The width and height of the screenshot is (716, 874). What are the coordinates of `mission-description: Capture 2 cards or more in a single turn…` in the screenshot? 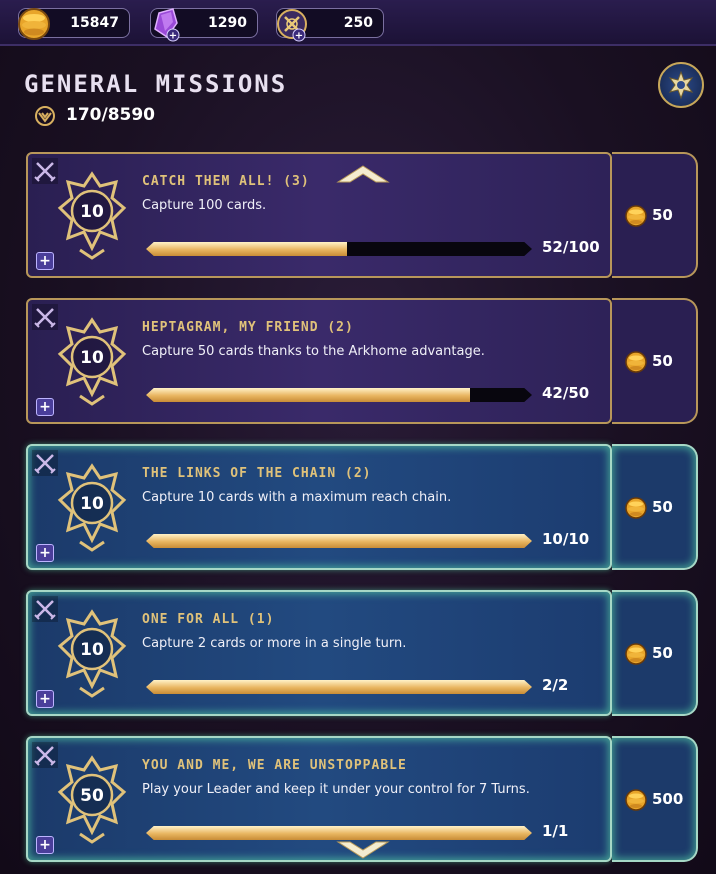 It's located at (274, 643).